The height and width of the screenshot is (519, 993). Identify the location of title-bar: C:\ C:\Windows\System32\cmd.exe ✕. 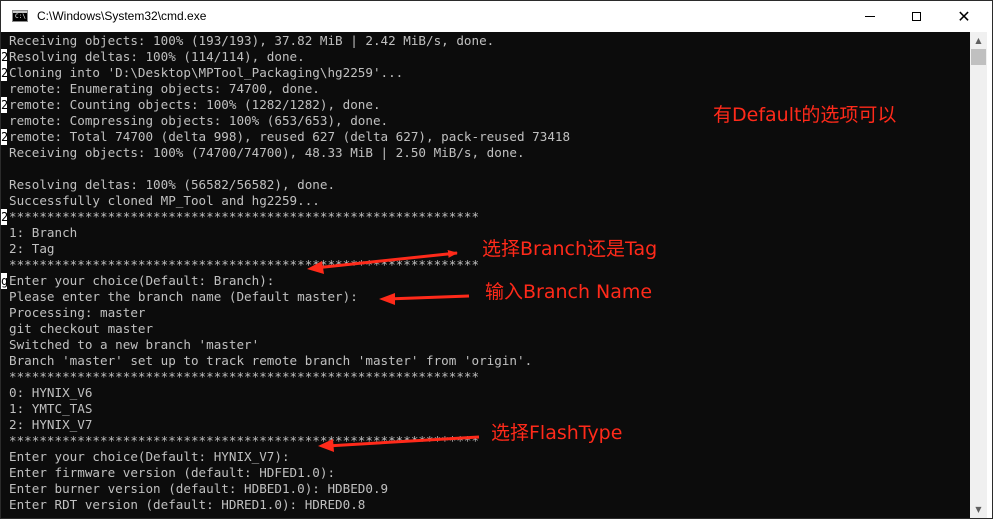
(496, 16).